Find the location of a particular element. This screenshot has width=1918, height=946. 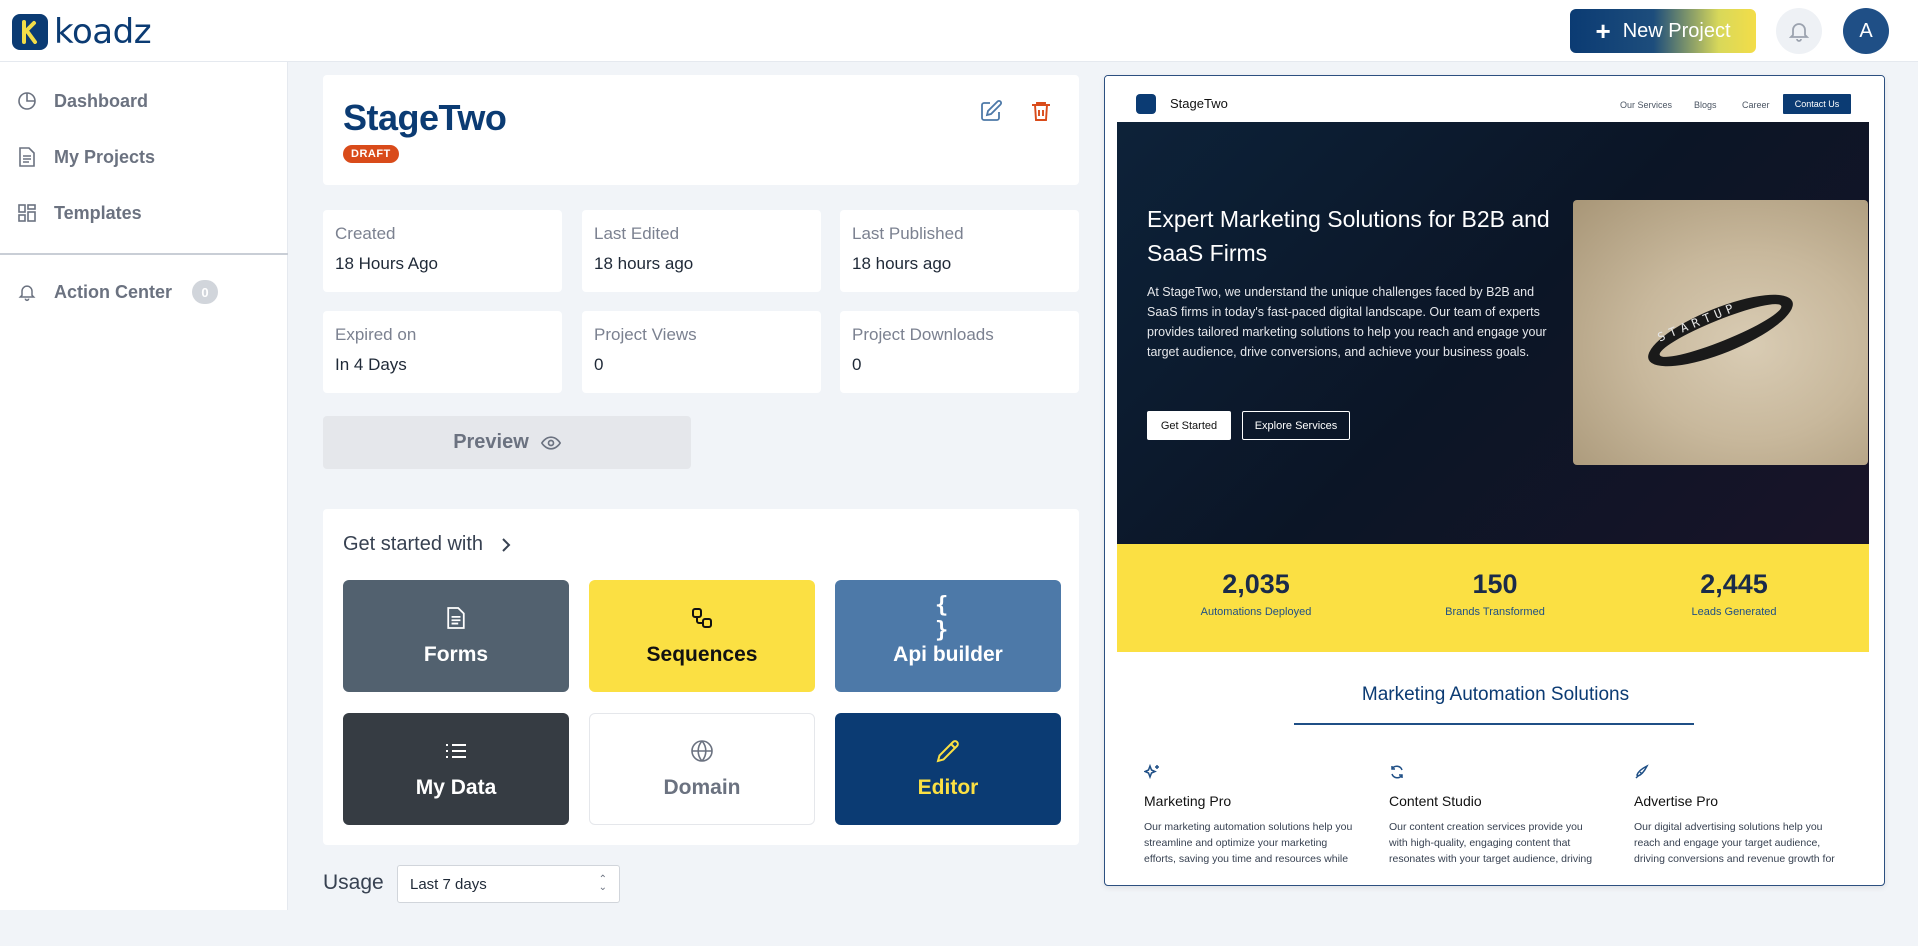

project-header-card: StageTwo DRAFT is located at coordinates (701, 130).